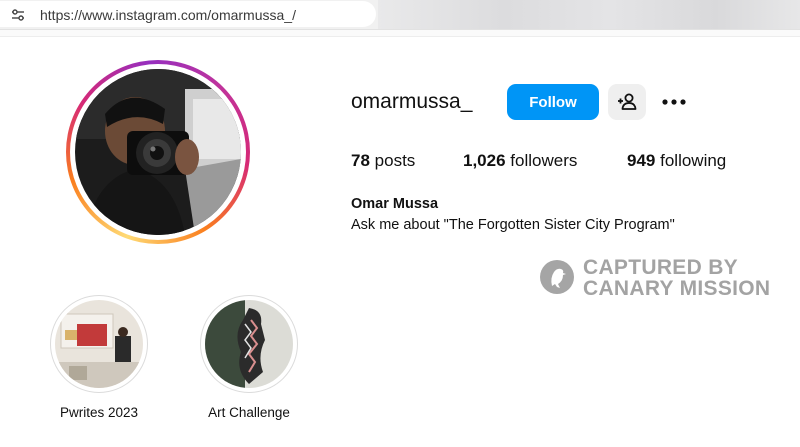  What do you see at coordinates (676, 161) in the screenshot?
I see `following-link: 949 following` at bounding box center [676, 161].